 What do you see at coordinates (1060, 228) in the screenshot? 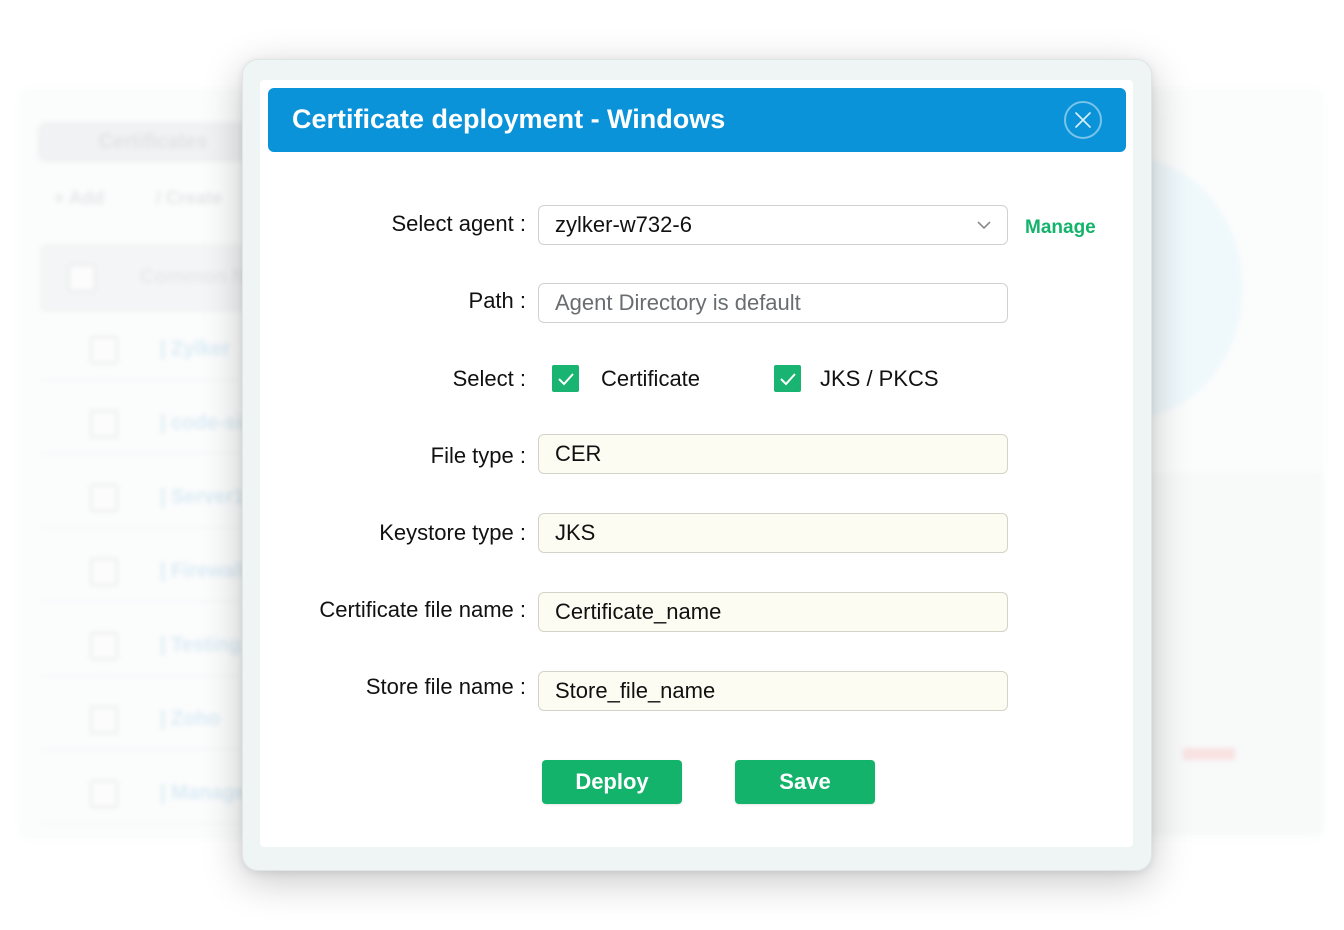
I see `manage-link: Manage` at bounding box center [1060, 228].